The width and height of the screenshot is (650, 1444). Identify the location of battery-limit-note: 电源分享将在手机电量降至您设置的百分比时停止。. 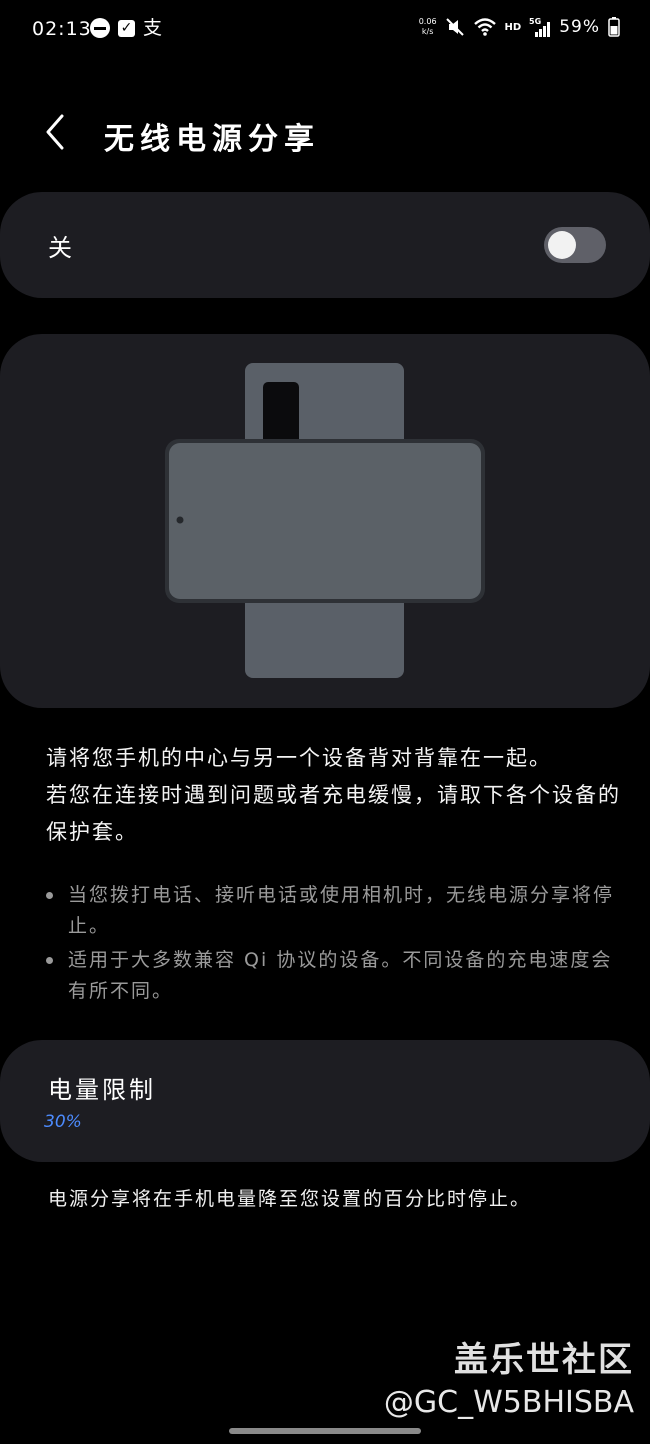
(290, 1199).